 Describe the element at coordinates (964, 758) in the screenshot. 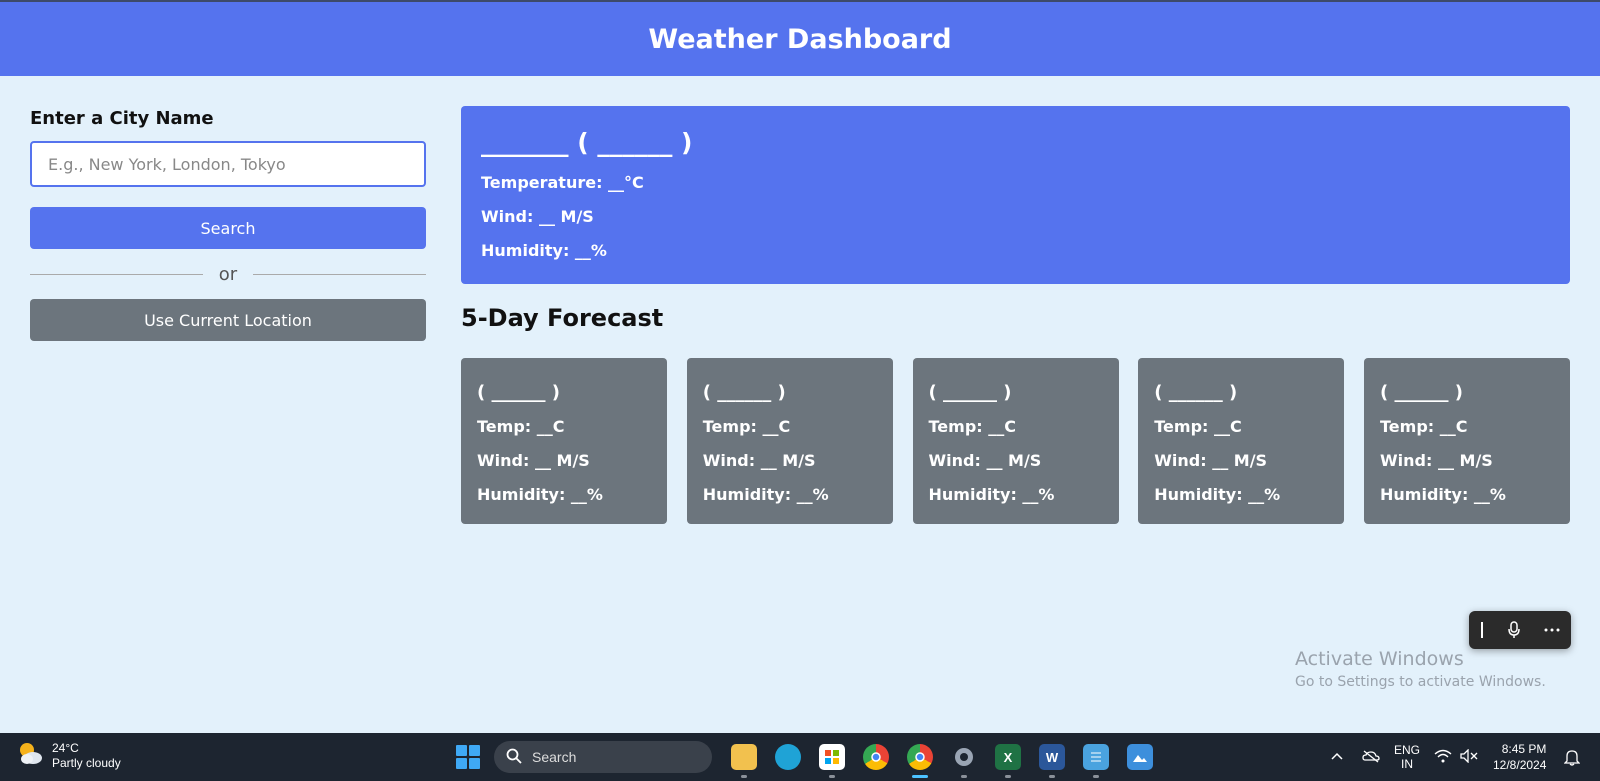

I see `settings-icon` at that location.